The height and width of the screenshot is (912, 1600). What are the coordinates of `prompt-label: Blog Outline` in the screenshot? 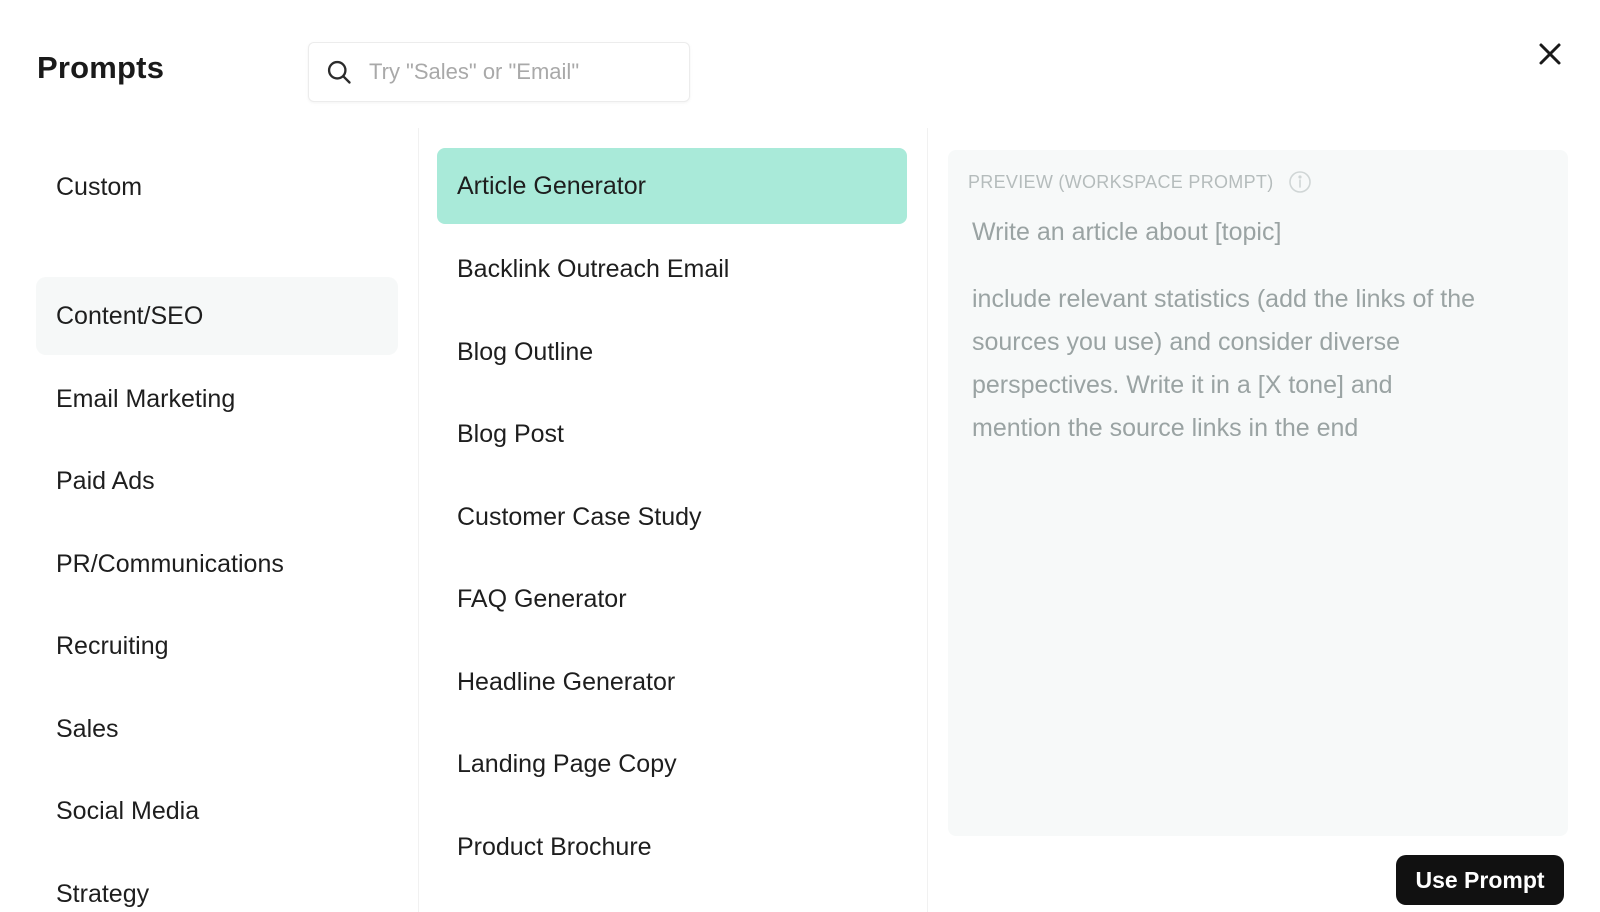 It's located at (525, 351).